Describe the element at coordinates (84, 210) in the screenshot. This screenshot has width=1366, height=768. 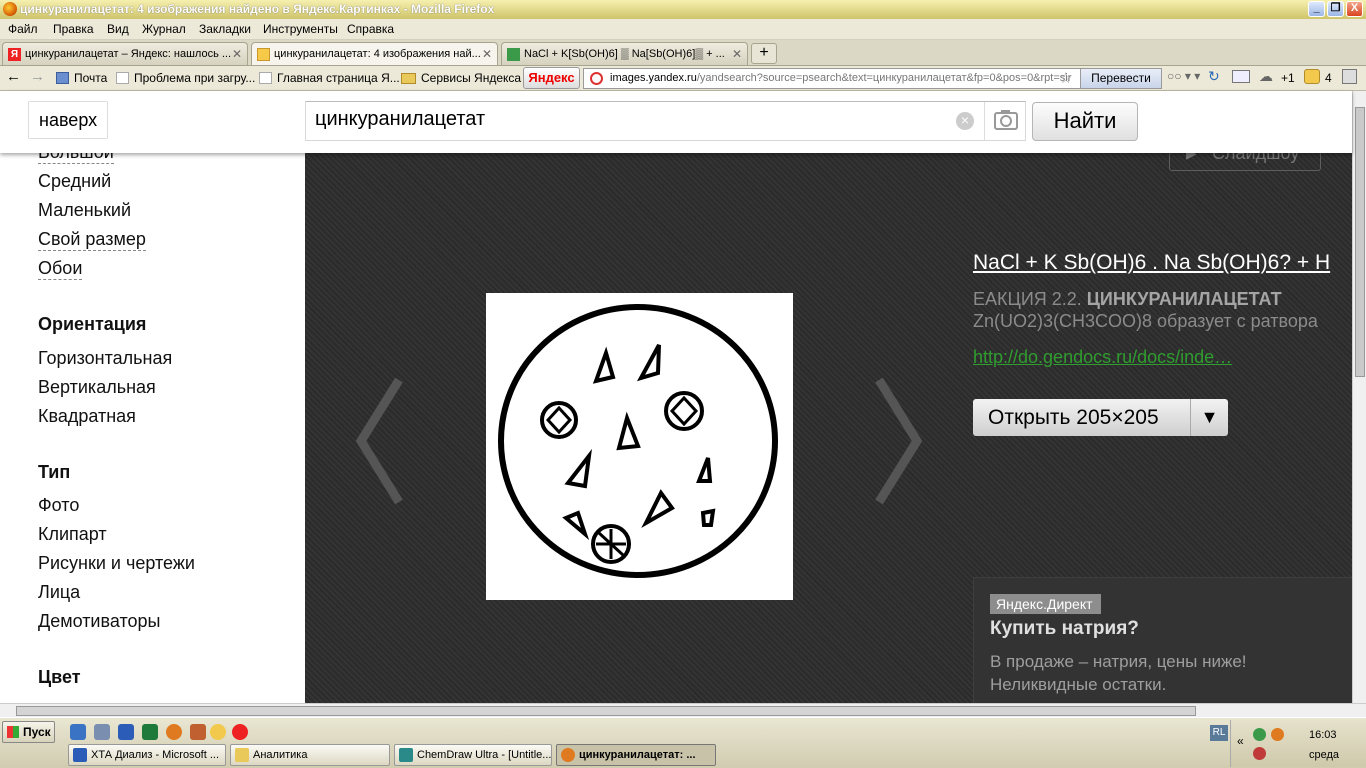
I see `filter-size-small: Маленький` at that location.